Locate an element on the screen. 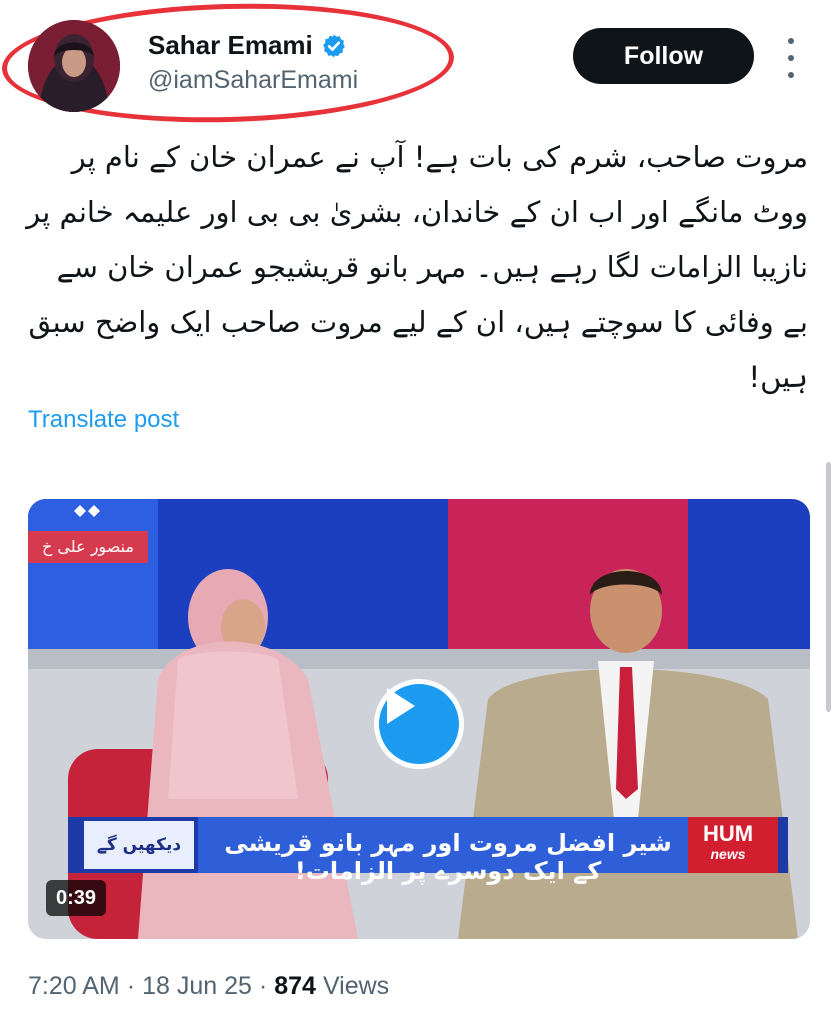 This screenshot has height=1024, width=838. post-time: 7:20 AM is located at coordinates (74, 986).